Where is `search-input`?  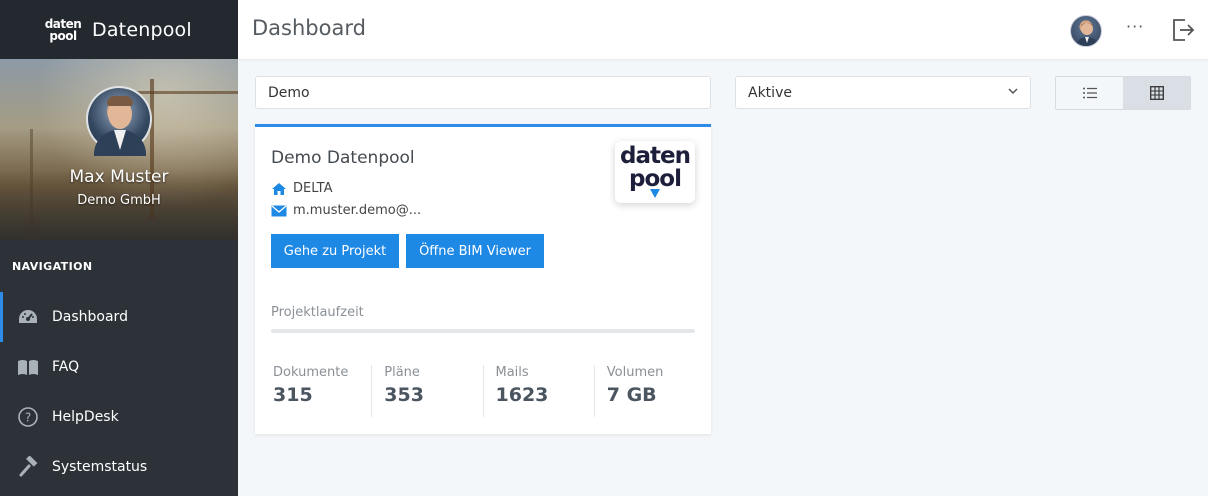 search-input is located at coordinates (483, 92).